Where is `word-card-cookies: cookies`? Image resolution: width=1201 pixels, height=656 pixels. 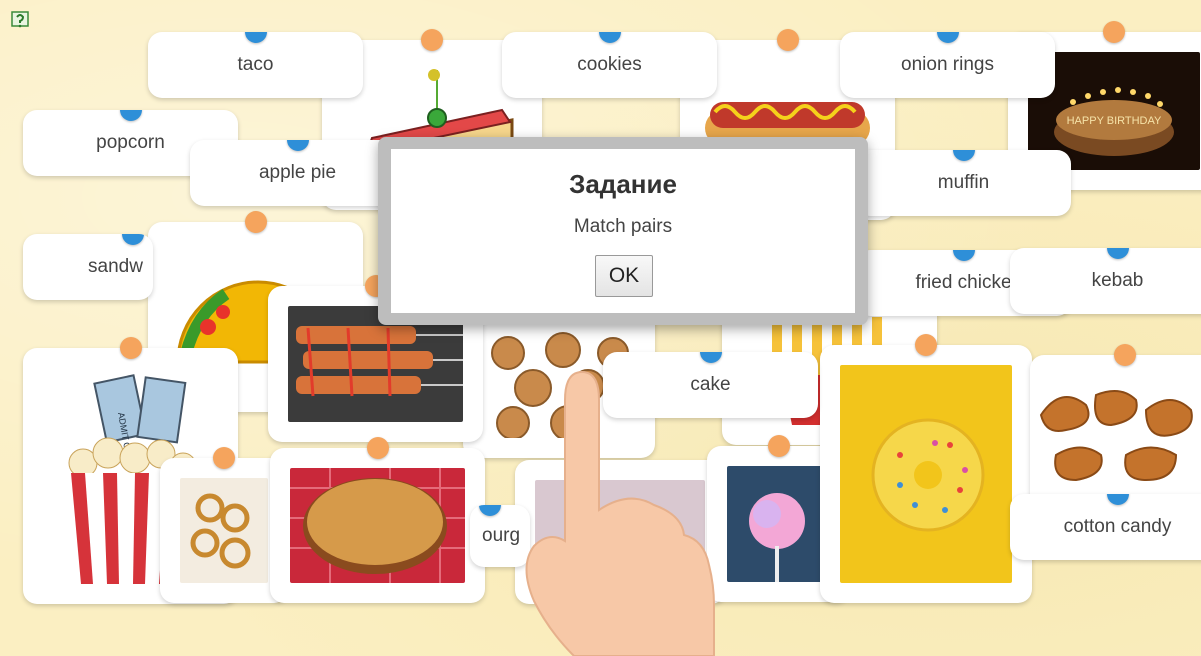
word-card-cookies: cookies is located at coordinates (609, 65).